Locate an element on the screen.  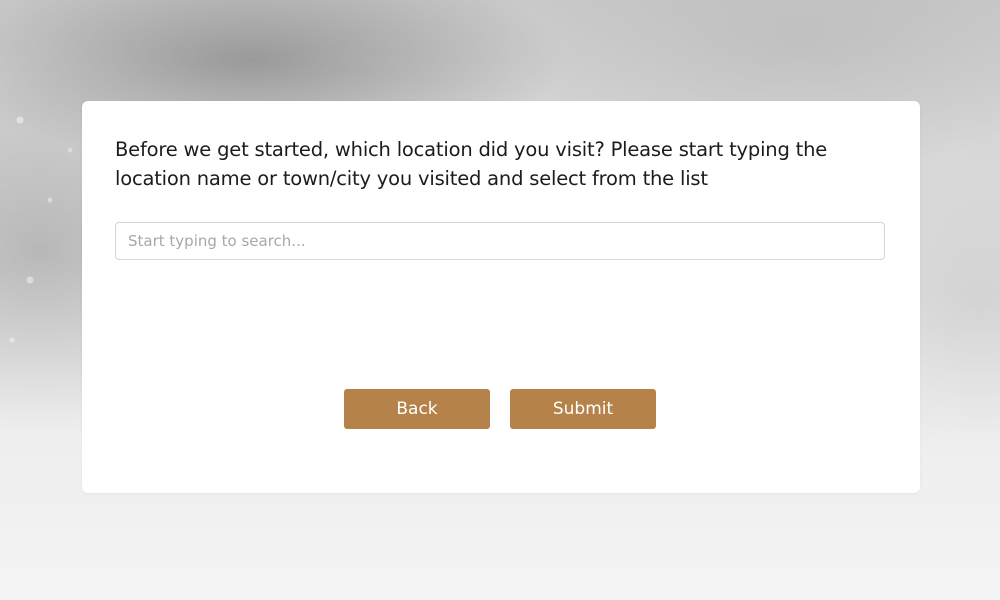
submit-button: Submit is located at coordinates (583, 409).